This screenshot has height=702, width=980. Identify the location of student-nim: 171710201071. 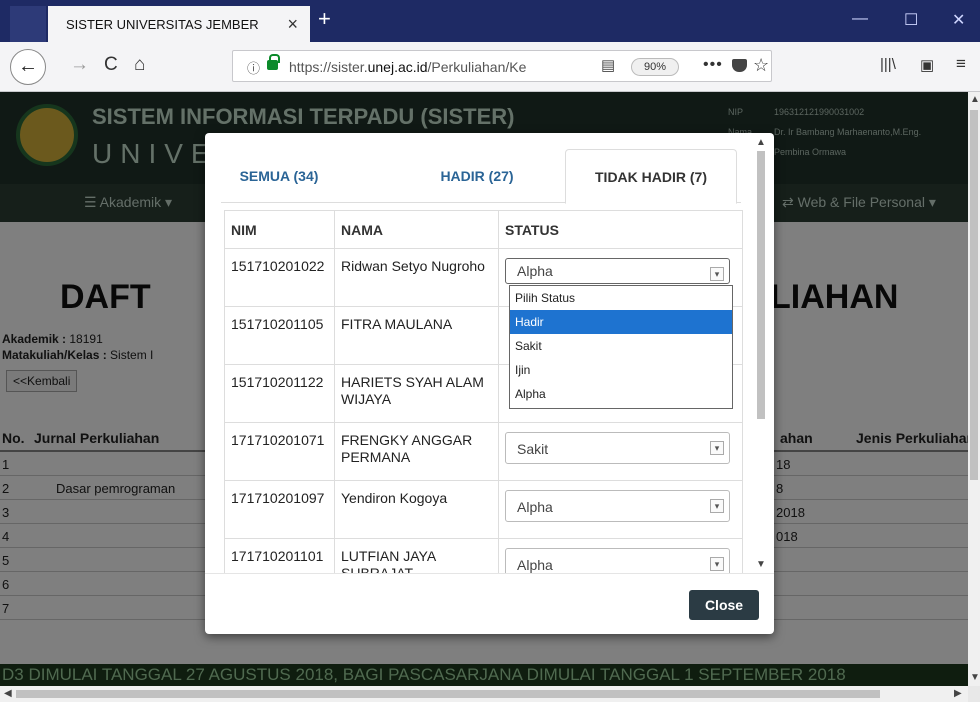
(279, 451).